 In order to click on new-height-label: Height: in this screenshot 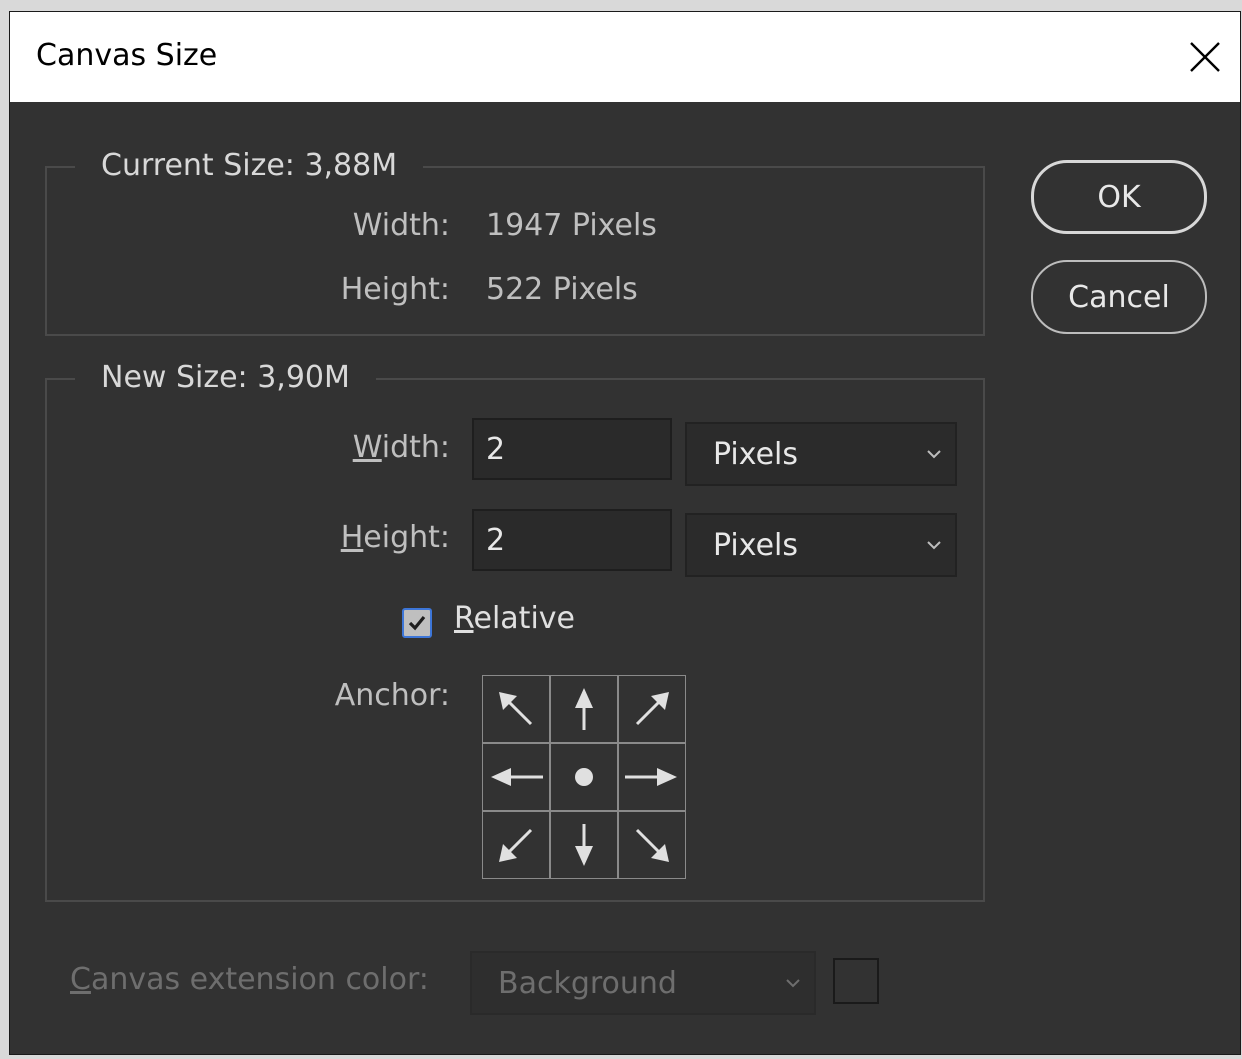, I will do `click(350, 537)`.